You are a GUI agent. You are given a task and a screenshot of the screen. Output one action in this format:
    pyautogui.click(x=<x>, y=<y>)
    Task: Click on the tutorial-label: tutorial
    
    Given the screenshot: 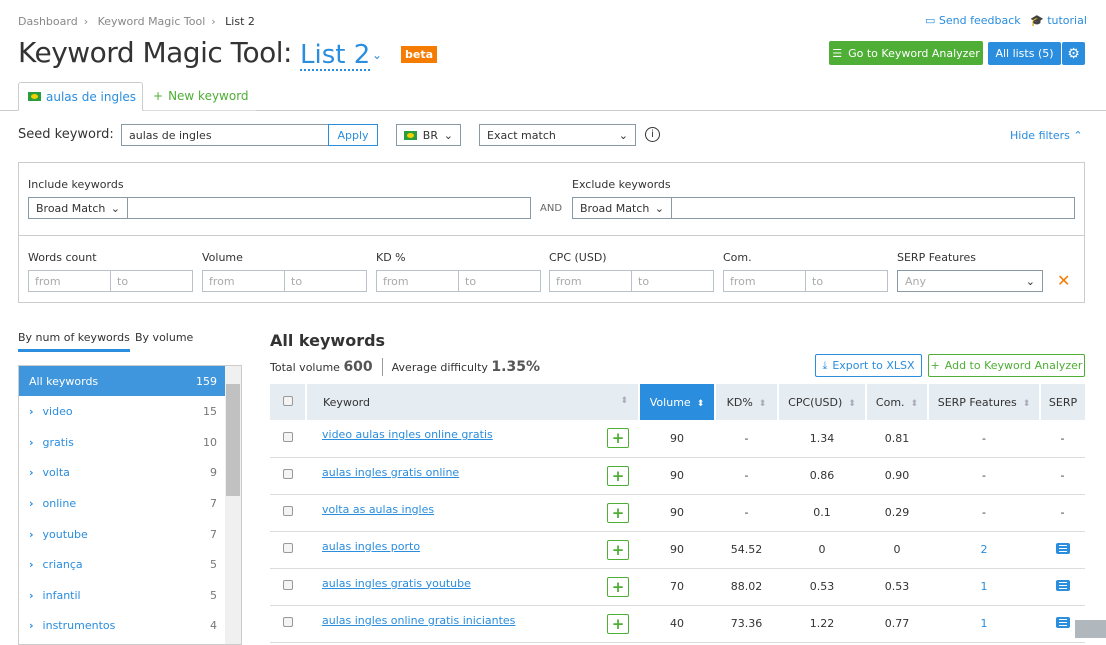 What is the action you would take?
    pyautogui.click(x=1067, y=20)
    